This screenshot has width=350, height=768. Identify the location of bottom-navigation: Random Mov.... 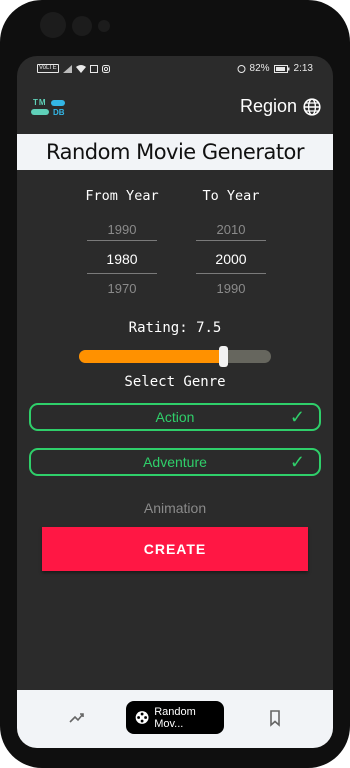
(175, 719).